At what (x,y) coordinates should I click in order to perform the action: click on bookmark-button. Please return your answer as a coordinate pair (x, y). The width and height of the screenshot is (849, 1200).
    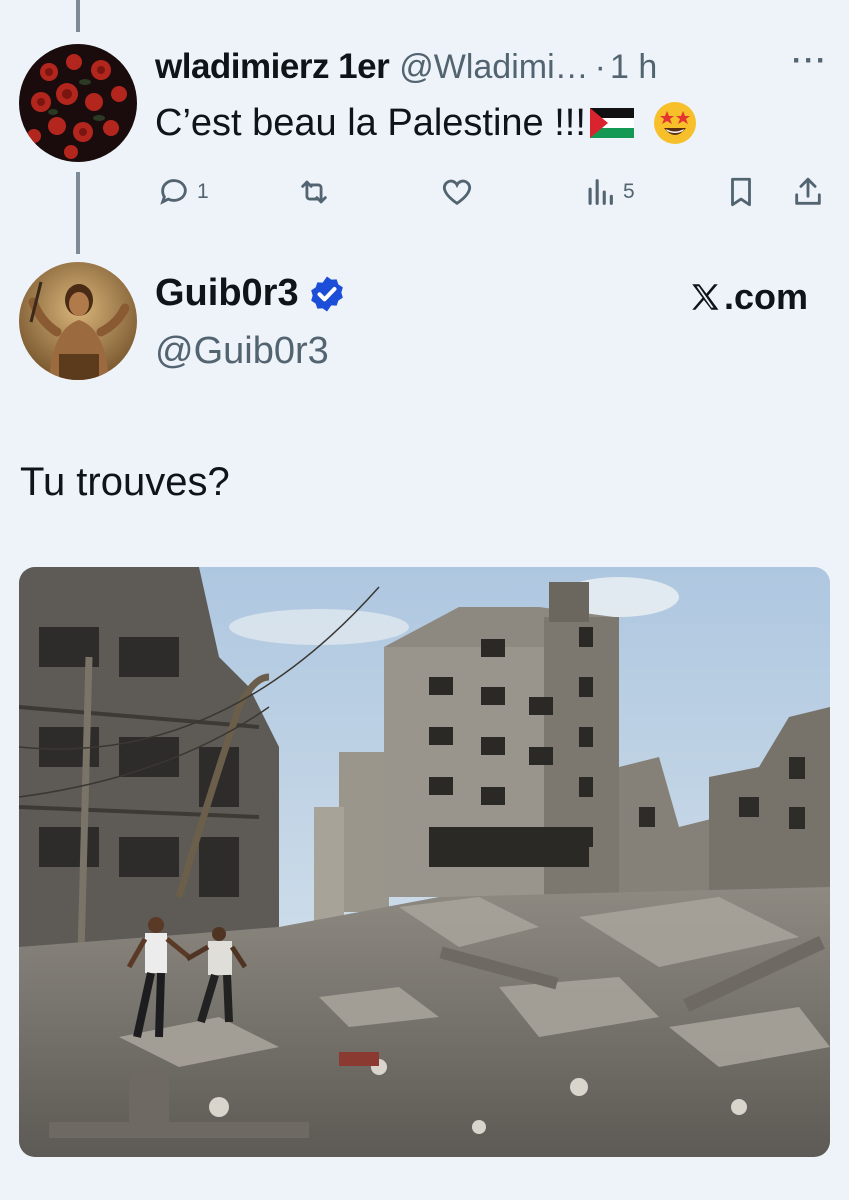
    Looking at the image, I should click on (741, 192).